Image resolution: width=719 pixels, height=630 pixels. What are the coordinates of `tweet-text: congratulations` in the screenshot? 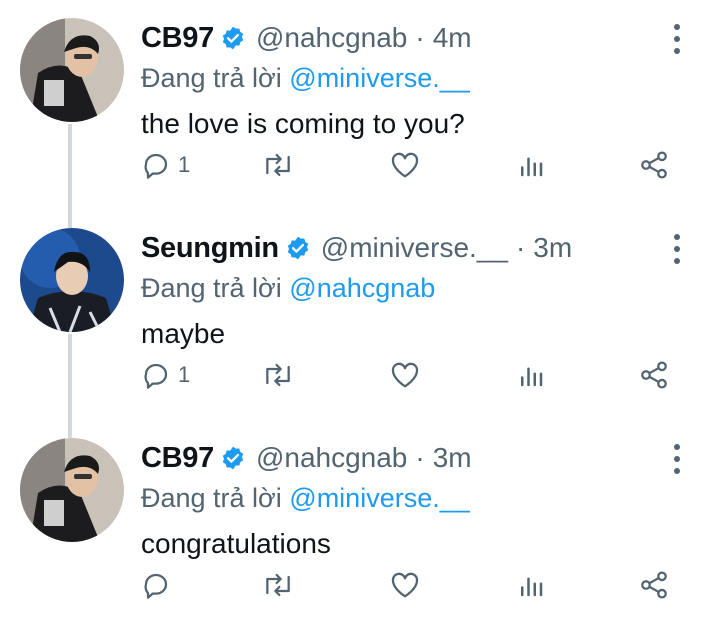 It's located at (236, 543).